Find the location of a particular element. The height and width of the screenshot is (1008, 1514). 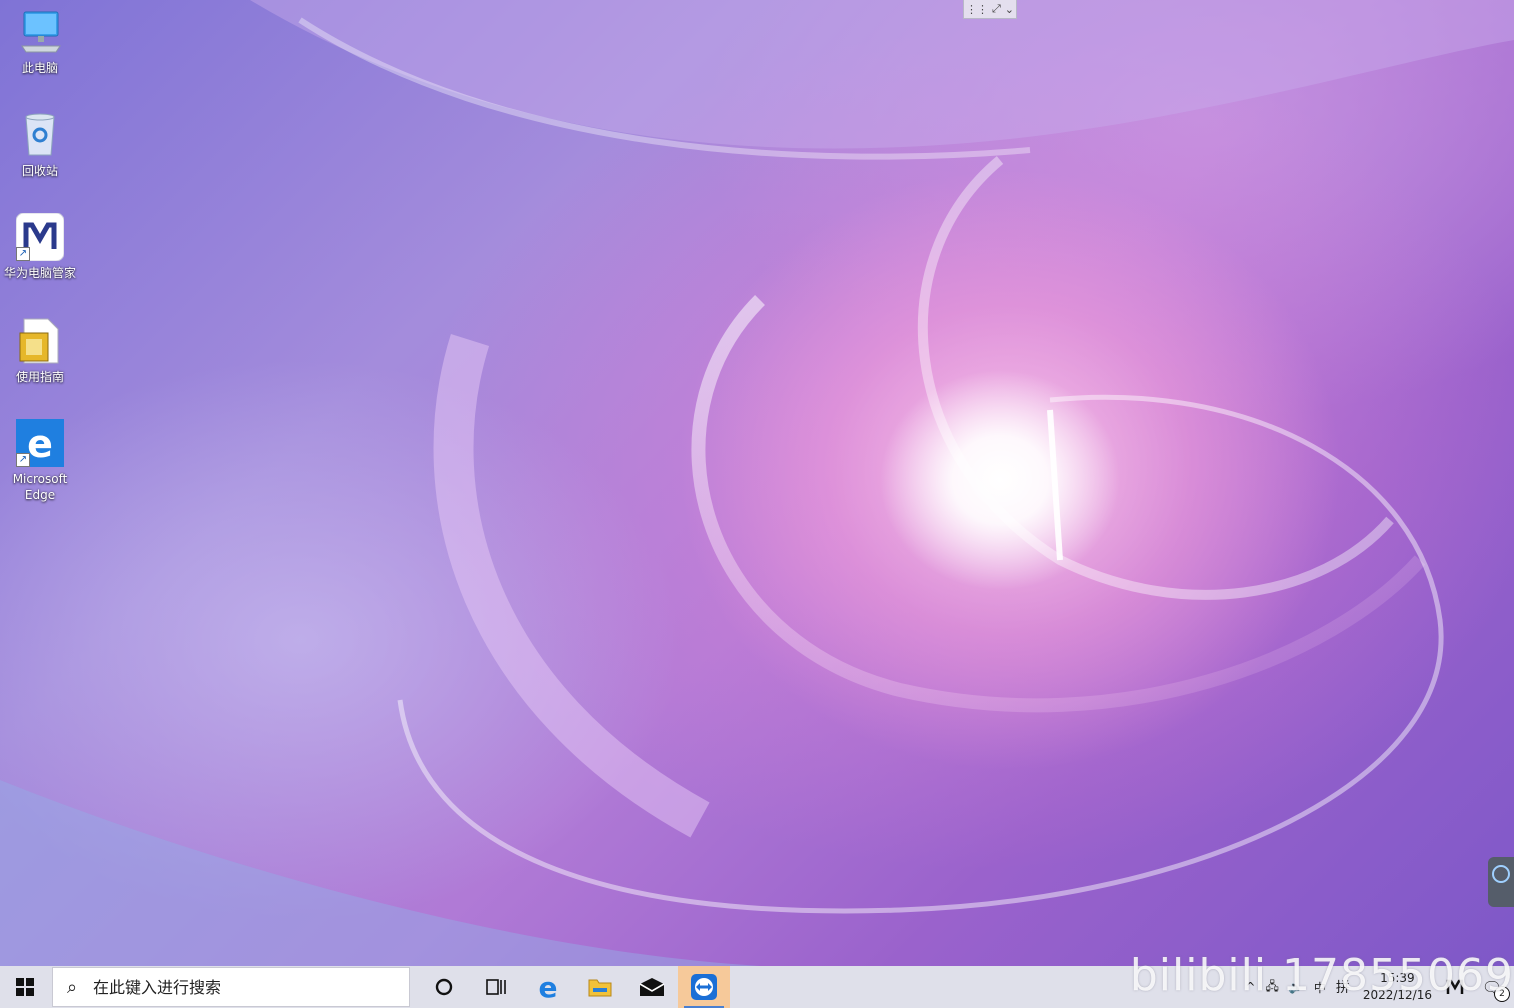

teamviewer-button is located at coordinates (704, 987).